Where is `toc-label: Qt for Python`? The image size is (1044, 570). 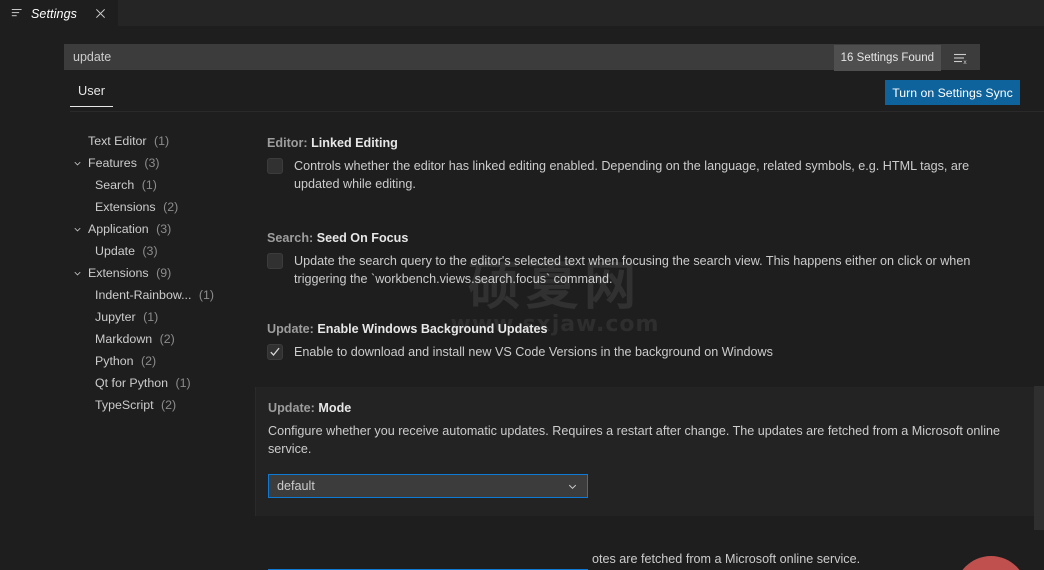
toc-label: Qt for Python is located at coordinates (132, 383).